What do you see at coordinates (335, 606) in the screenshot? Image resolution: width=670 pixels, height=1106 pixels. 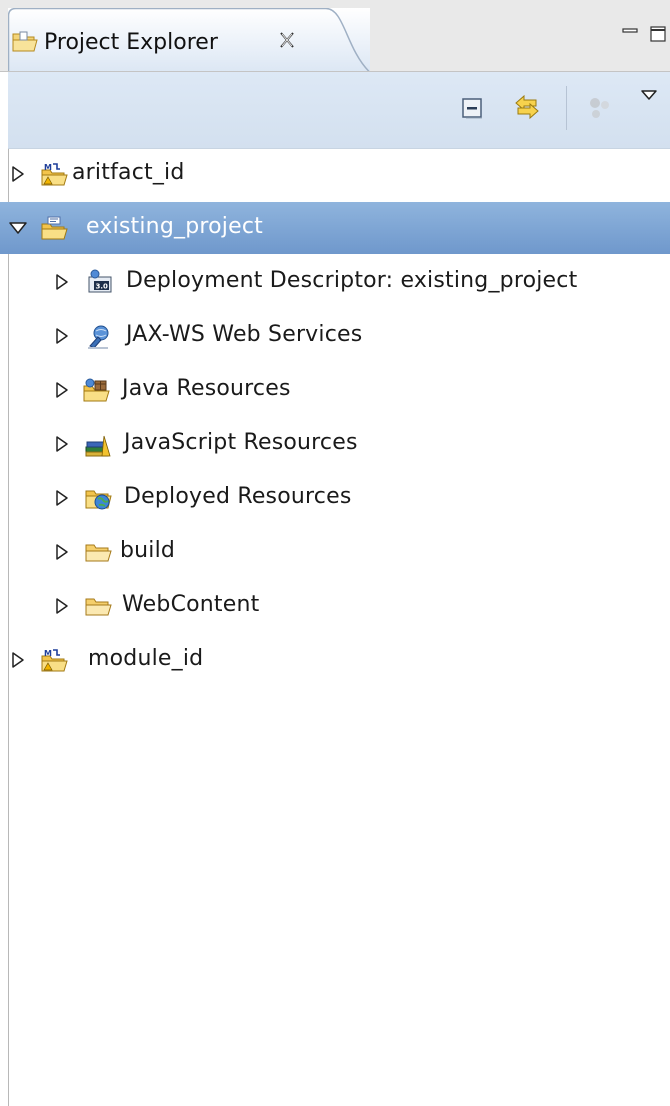 I see `tree-item-webcontent: WebContent` at bounding box center [335, 606].